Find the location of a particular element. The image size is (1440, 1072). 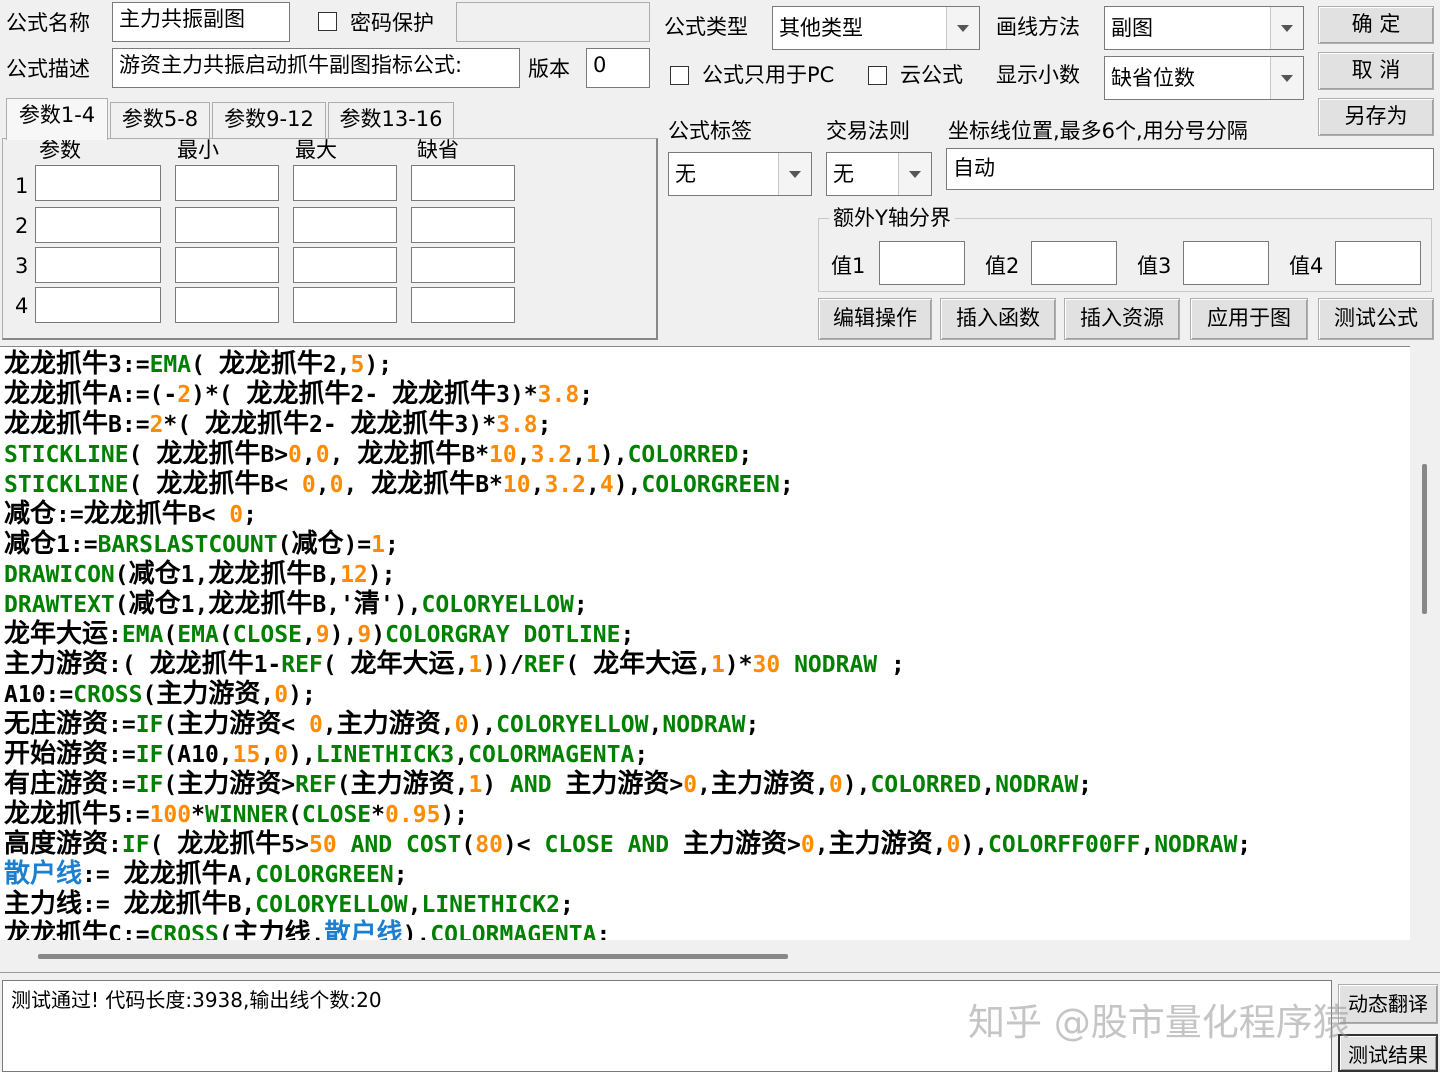

param-1-min-input is located at coordinates (227, 183).